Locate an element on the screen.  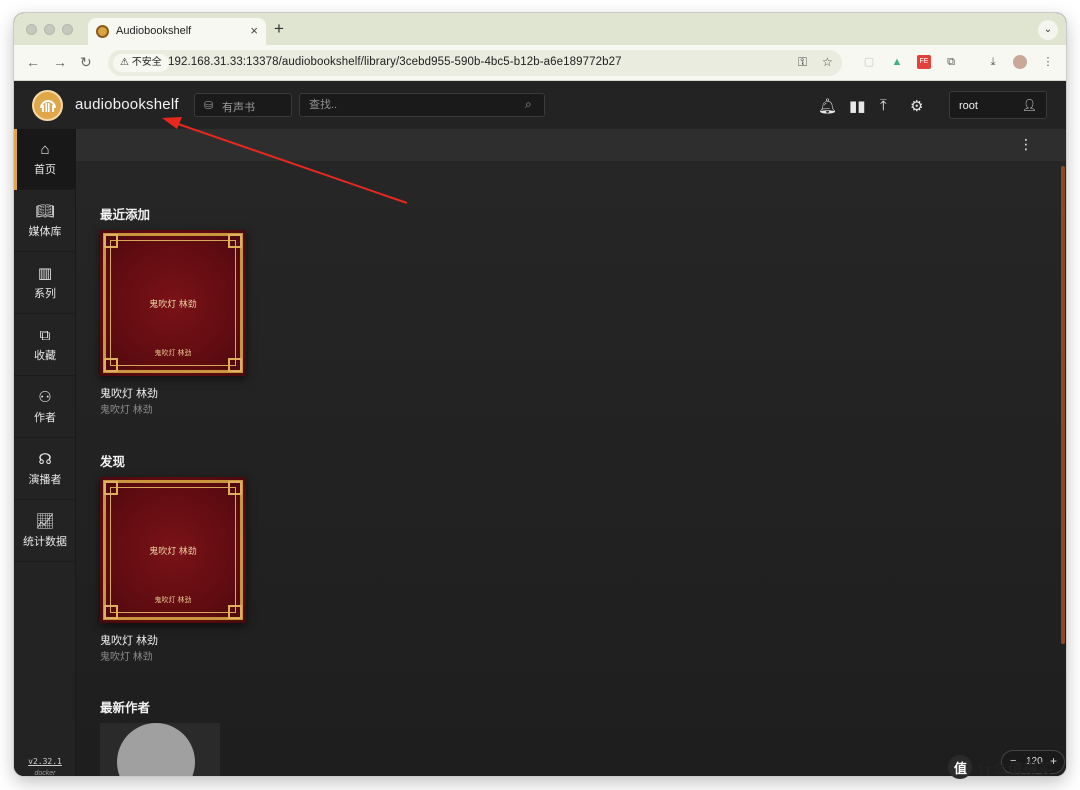
watermark: 值 什么值得买 is located at coordinates (1014, 768).